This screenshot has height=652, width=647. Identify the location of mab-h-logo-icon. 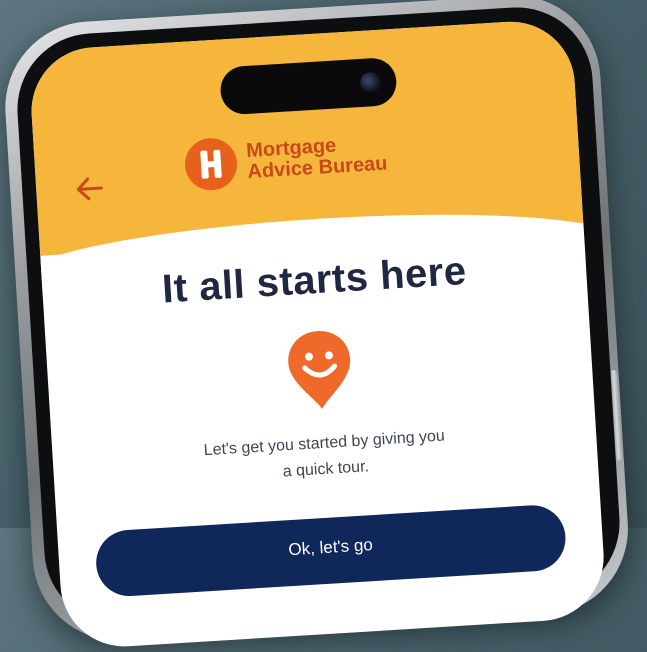
(211, 164).